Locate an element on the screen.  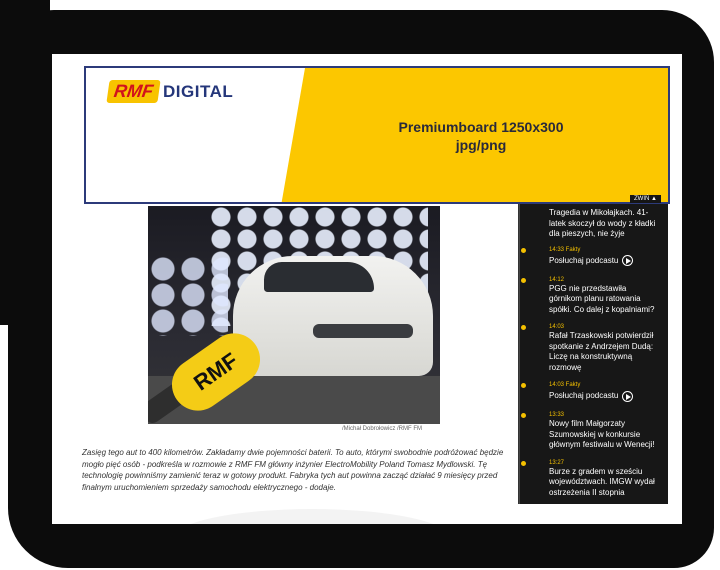
ad-line-1: Premiumboard 1250x300 is located at coordinates (481, 127).